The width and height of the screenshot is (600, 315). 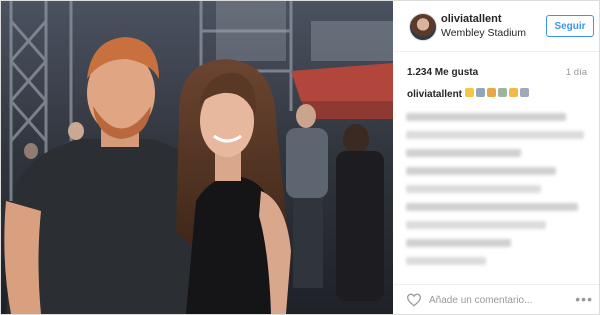 I want to click on follow-button: Seguir, so click(x=570, y=26).